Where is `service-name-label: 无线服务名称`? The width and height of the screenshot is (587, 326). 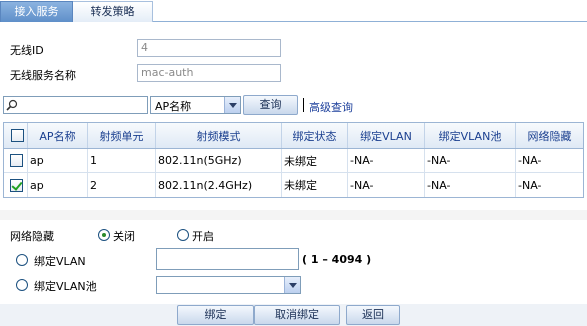
service-name-label: 无线服务名称 is located at coordinates (43, 75).